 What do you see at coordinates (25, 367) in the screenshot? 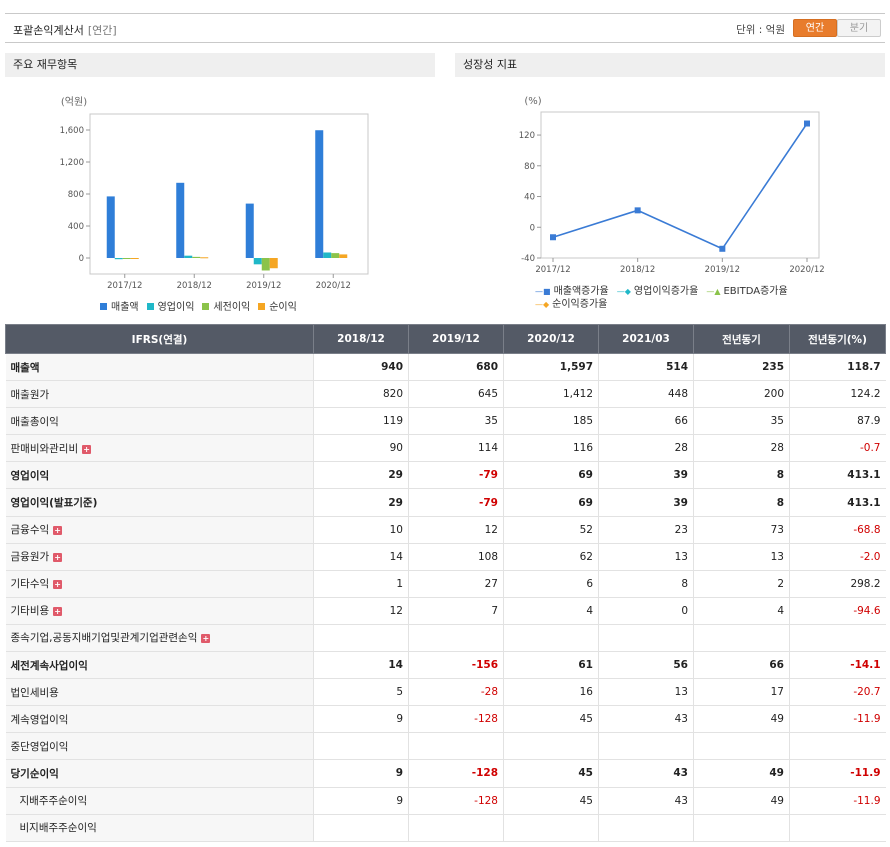
I see `row-label-text: 매출액` at bounding box center [25, 367].